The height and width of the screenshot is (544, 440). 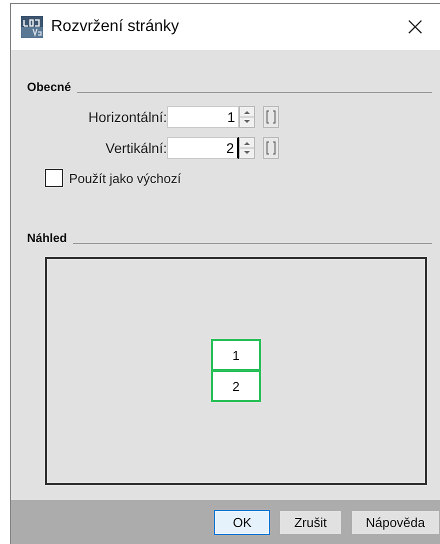 I want to click on number-field: 1, so click(x=203, y=117).